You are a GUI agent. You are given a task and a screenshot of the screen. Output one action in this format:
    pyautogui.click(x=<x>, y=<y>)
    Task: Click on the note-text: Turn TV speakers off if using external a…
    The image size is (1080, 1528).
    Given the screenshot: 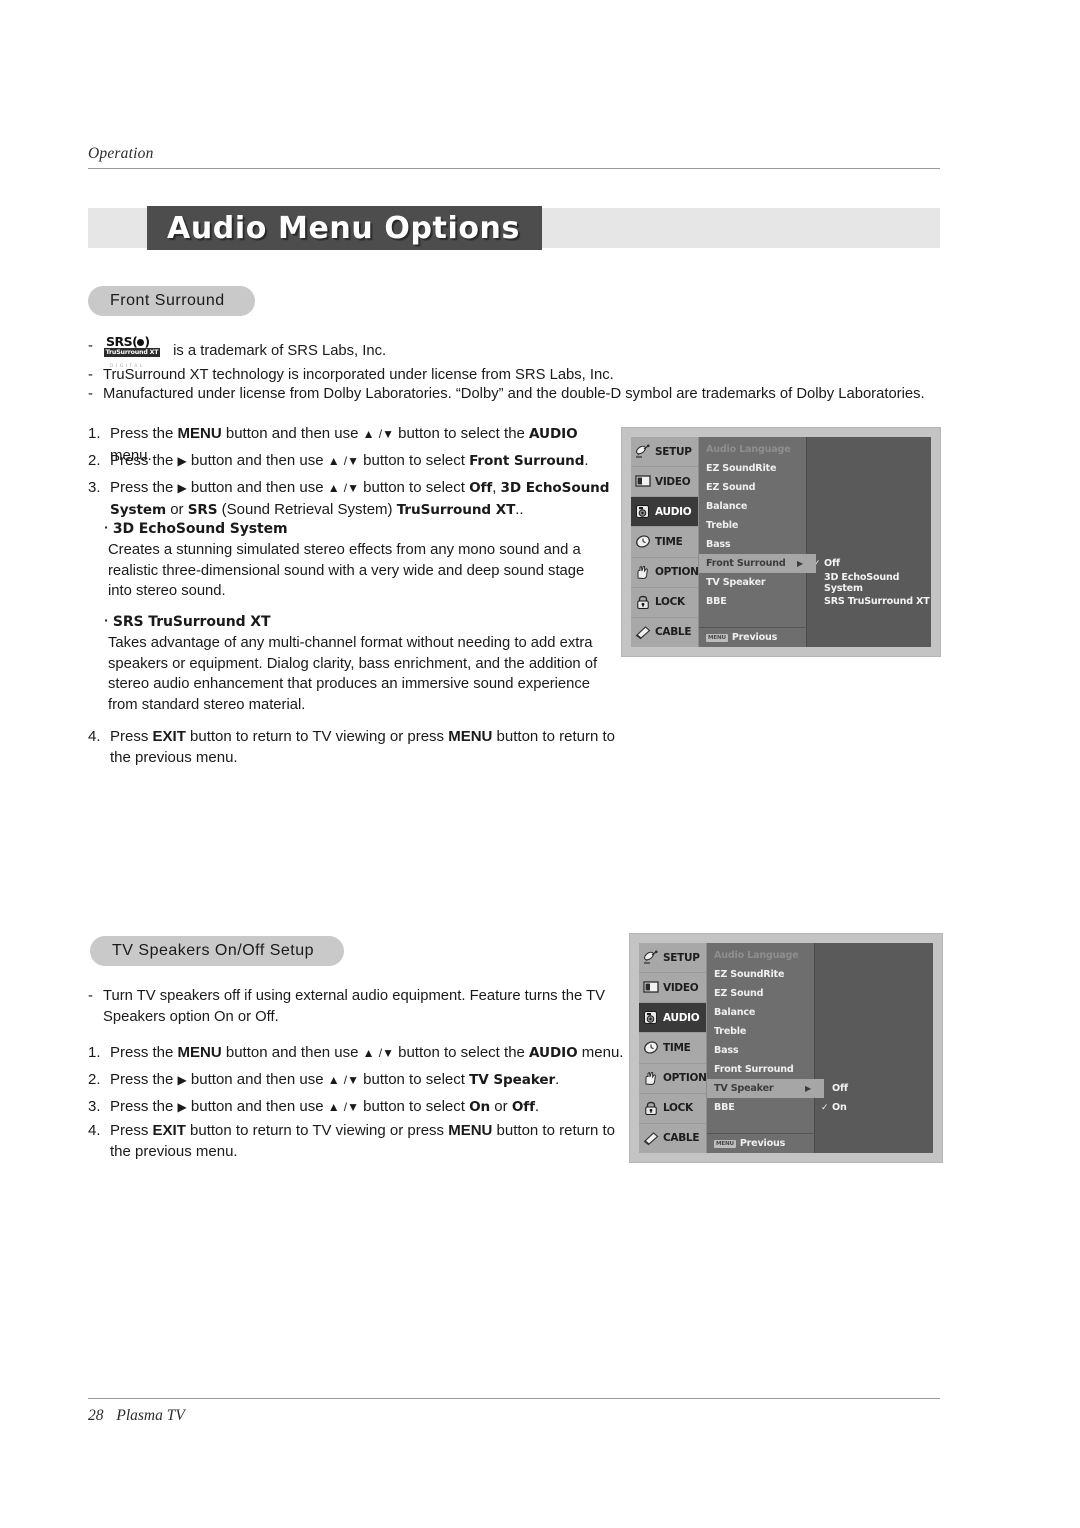 What is the action you would take?
    pyautogui.click(x=354, y=1006)
    